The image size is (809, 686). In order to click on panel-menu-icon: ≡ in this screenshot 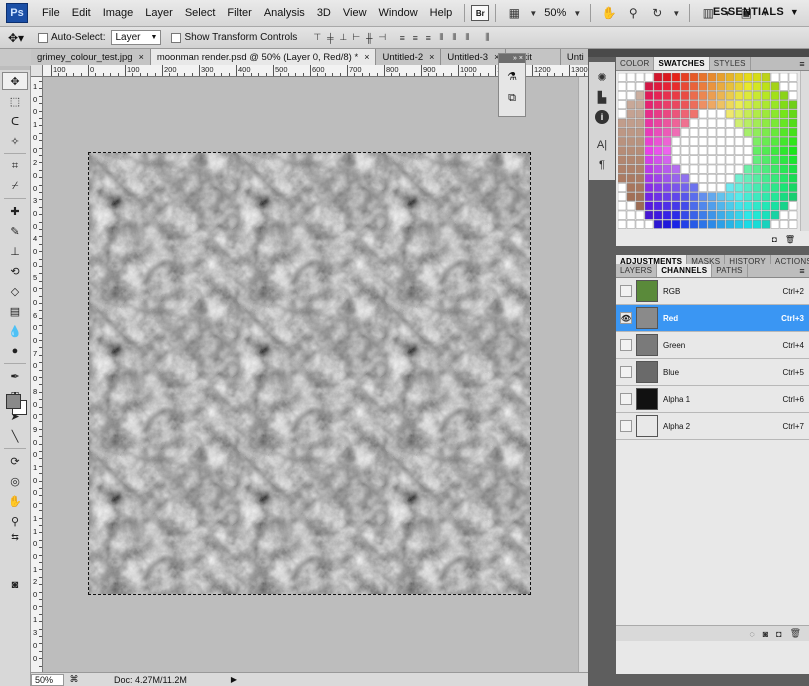, I will do `click(802, 270)`.